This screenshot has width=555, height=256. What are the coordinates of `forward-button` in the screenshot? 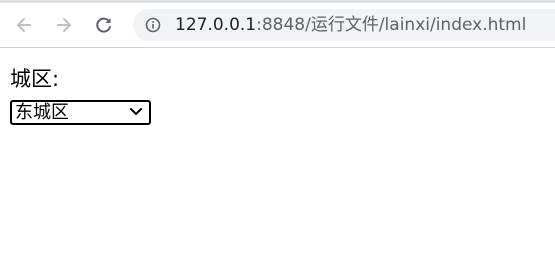 It's located at (64, 25).